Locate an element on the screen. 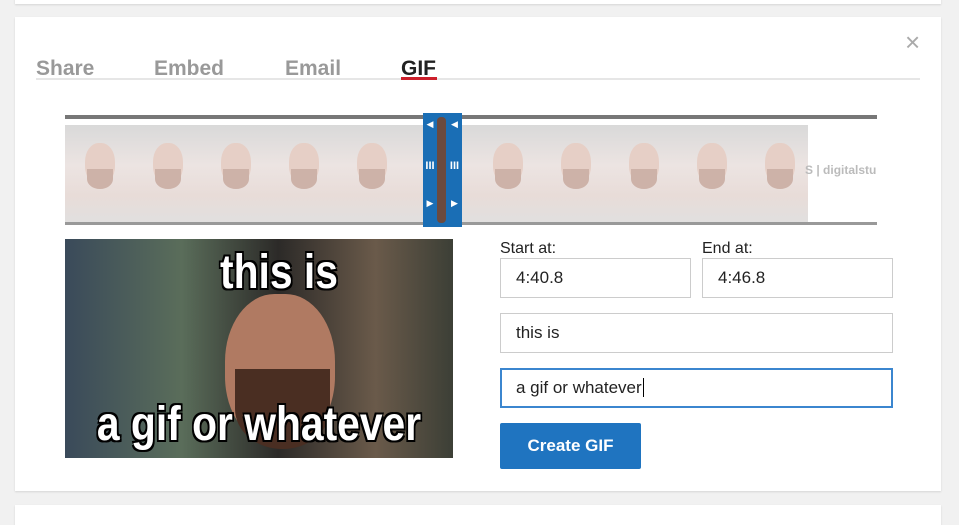 Image resolution: width=959 pixels, height=525 pixels. preview-top-text: this is is located at coordinates (279, 272).